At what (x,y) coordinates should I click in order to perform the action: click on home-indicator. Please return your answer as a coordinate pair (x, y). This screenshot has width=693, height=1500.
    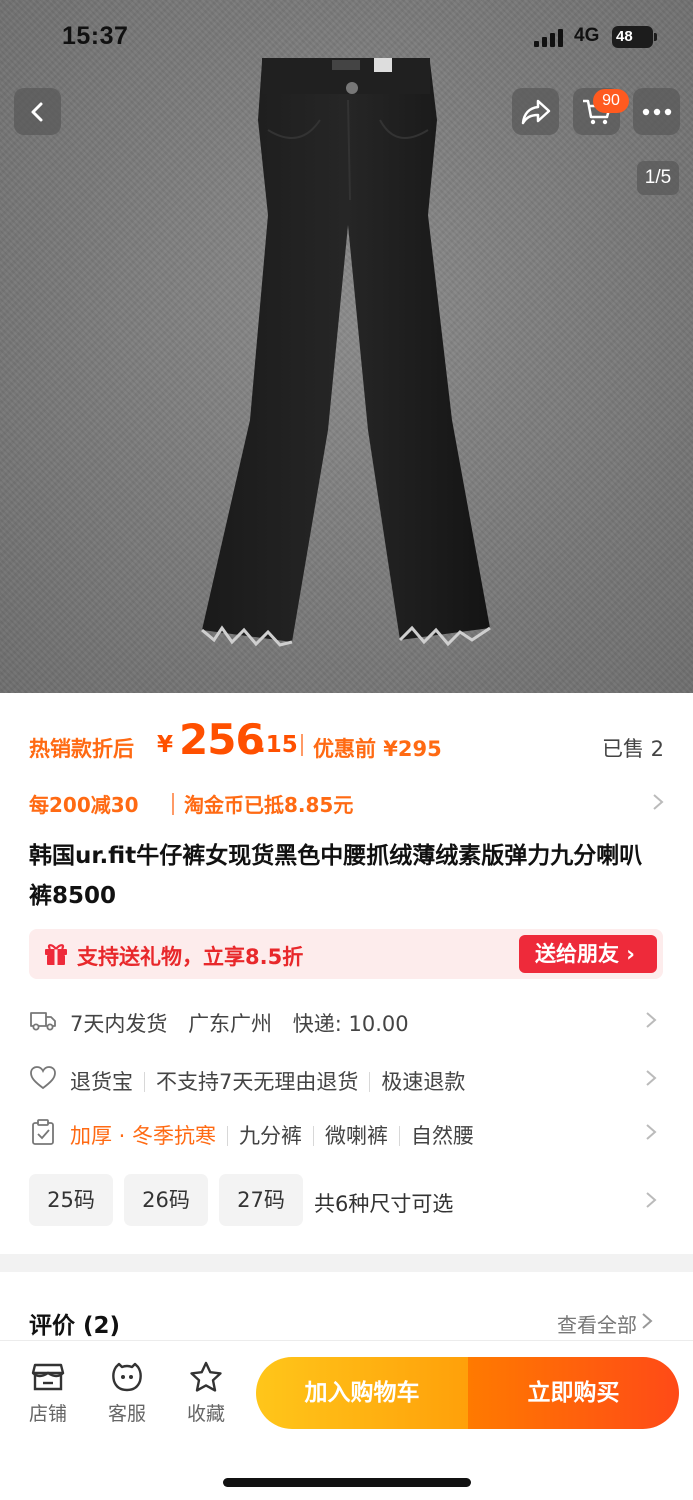
    Looking at the image, I should click on (347, 1482).